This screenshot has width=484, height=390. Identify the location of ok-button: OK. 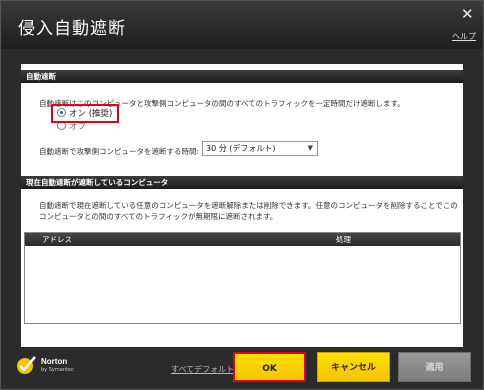
(269, 367).